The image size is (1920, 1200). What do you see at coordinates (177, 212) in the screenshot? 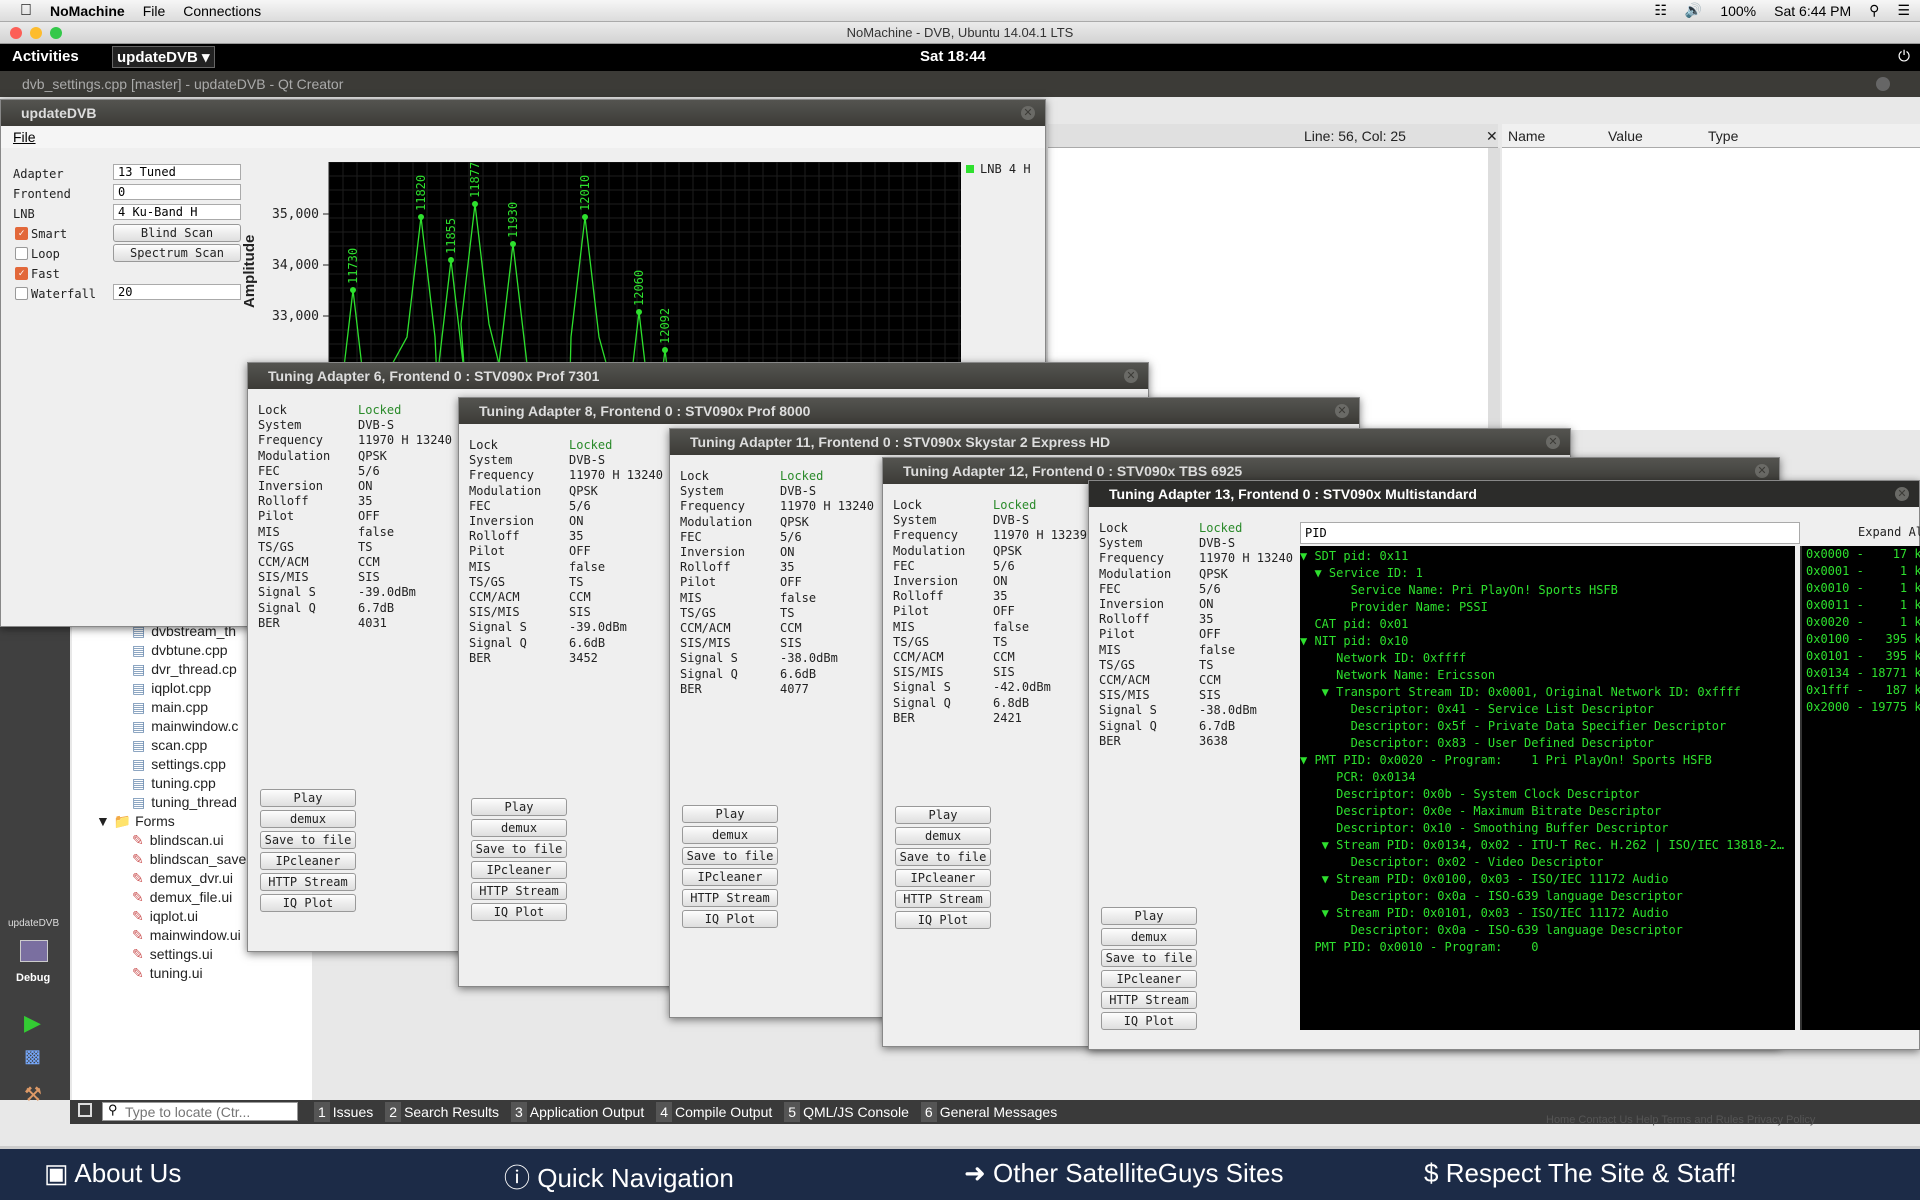
I see `lnb-spinbox: 4 Ku-Band H` at bounding box center [177, 212].